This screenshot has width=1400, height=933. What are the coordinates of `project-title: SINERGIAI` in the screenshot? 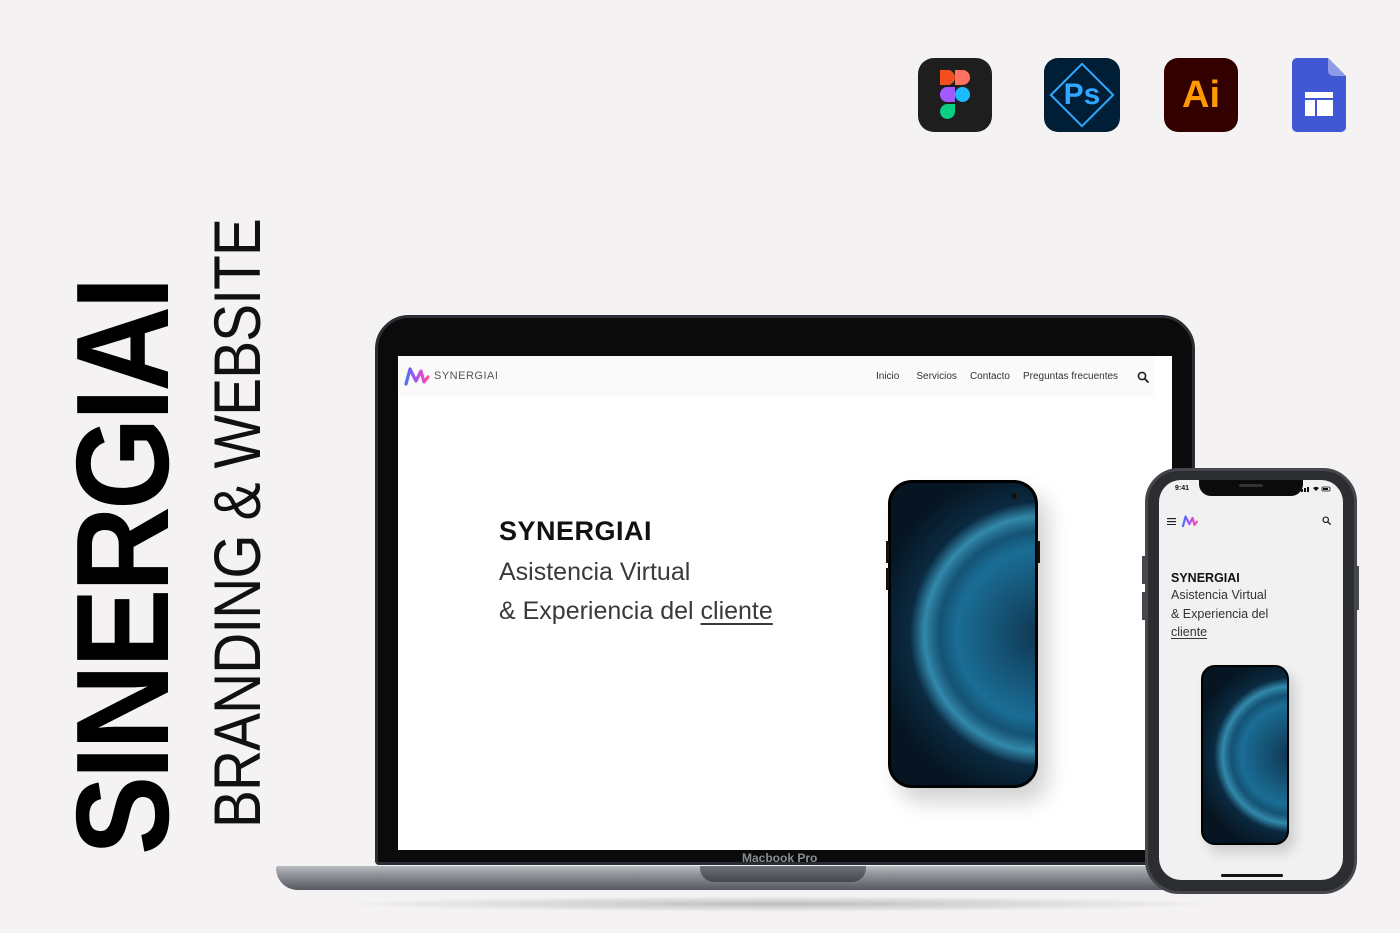 It's located at (122, 567).